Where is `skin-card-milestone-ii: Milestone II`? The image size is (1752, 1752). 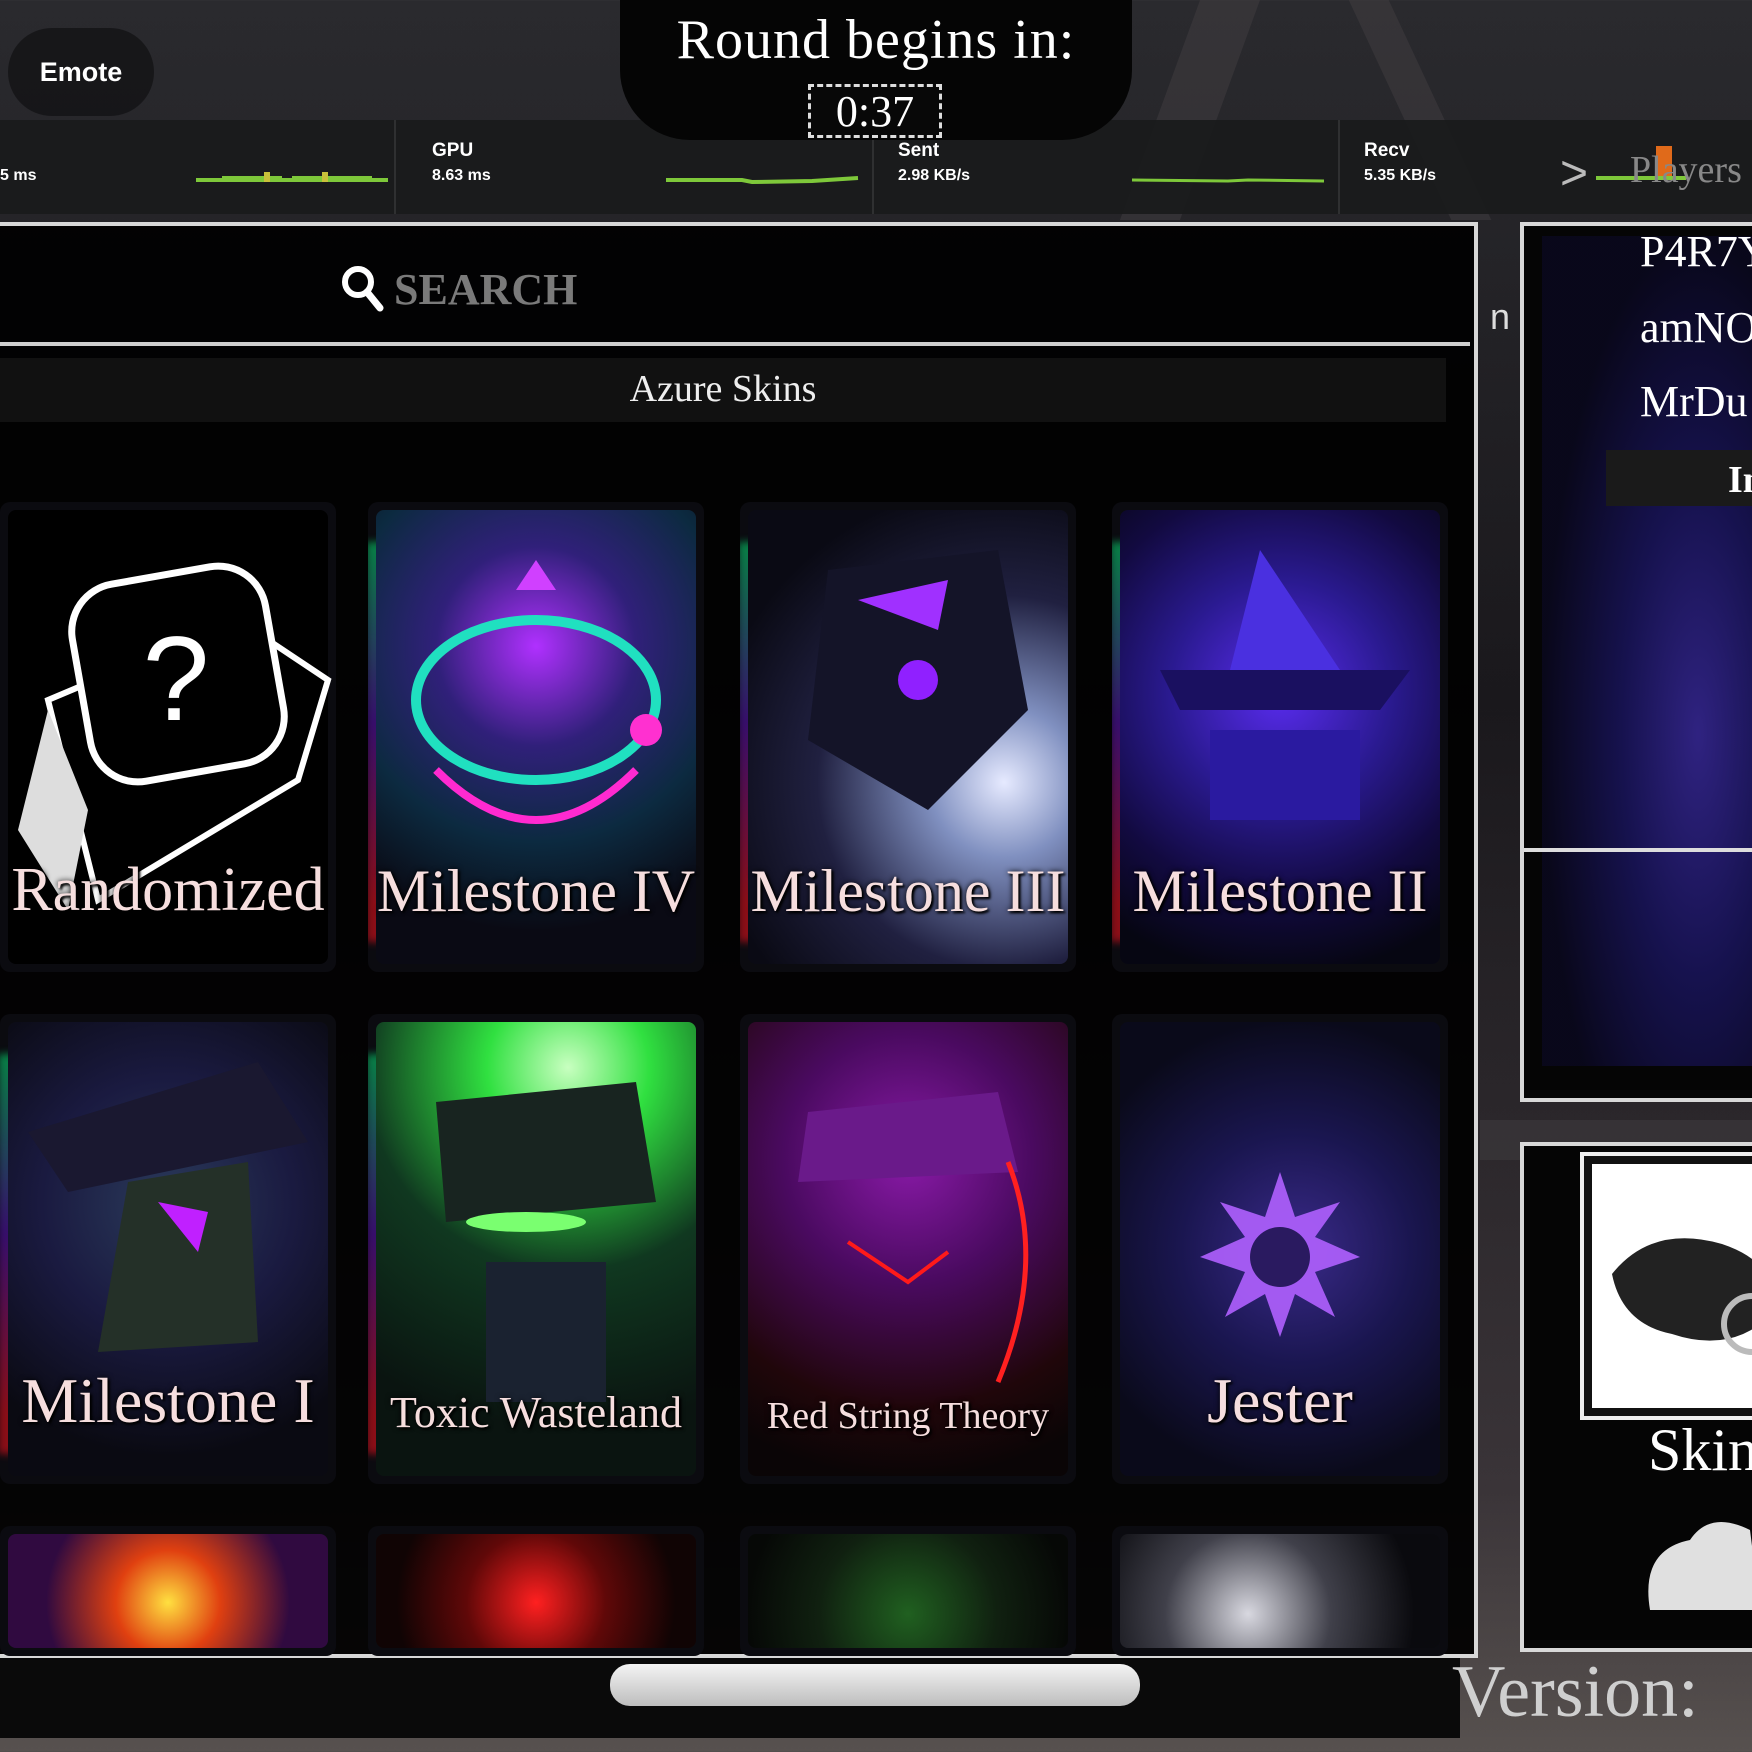 skin-card-milestone-ii: Milestone II is located at coordinates (1280, 737).